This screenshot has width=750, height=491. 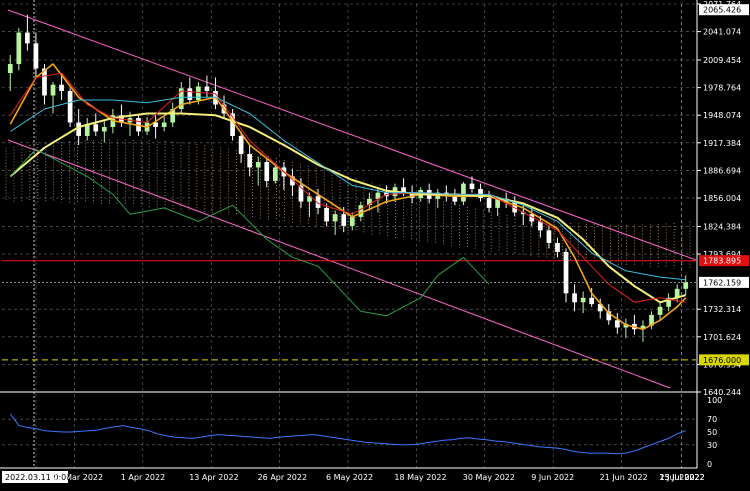 I want to click on price-label-text: 1762.159, so click(x=722, y=282).